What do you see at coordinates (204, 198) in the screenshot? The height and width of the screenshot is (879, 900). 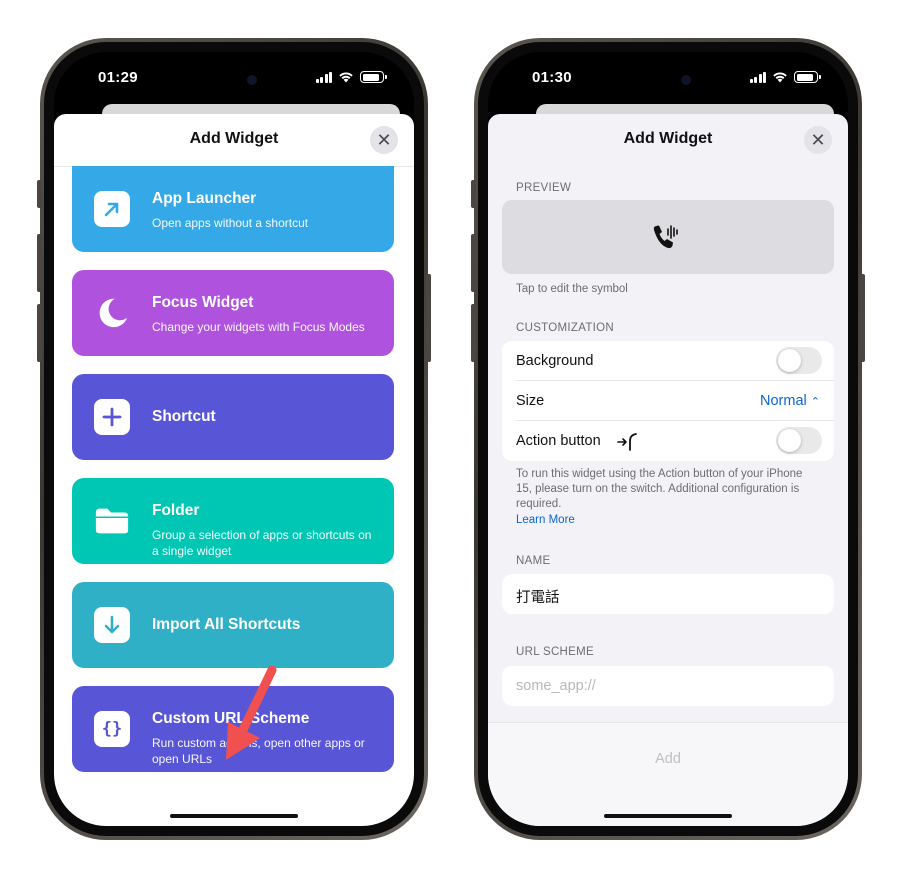 I see `card-title: App Launcher` at bounding box center [204, 198].